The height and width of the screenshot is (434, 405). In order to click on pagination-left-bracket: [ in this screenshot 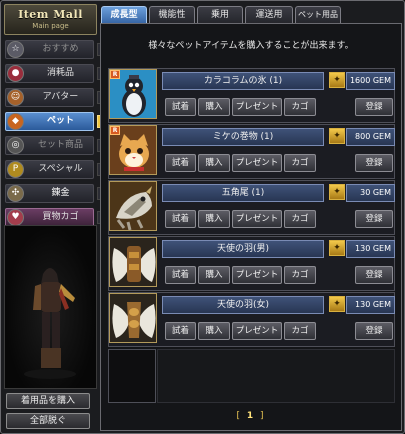, I will do `click(239, 416)`.